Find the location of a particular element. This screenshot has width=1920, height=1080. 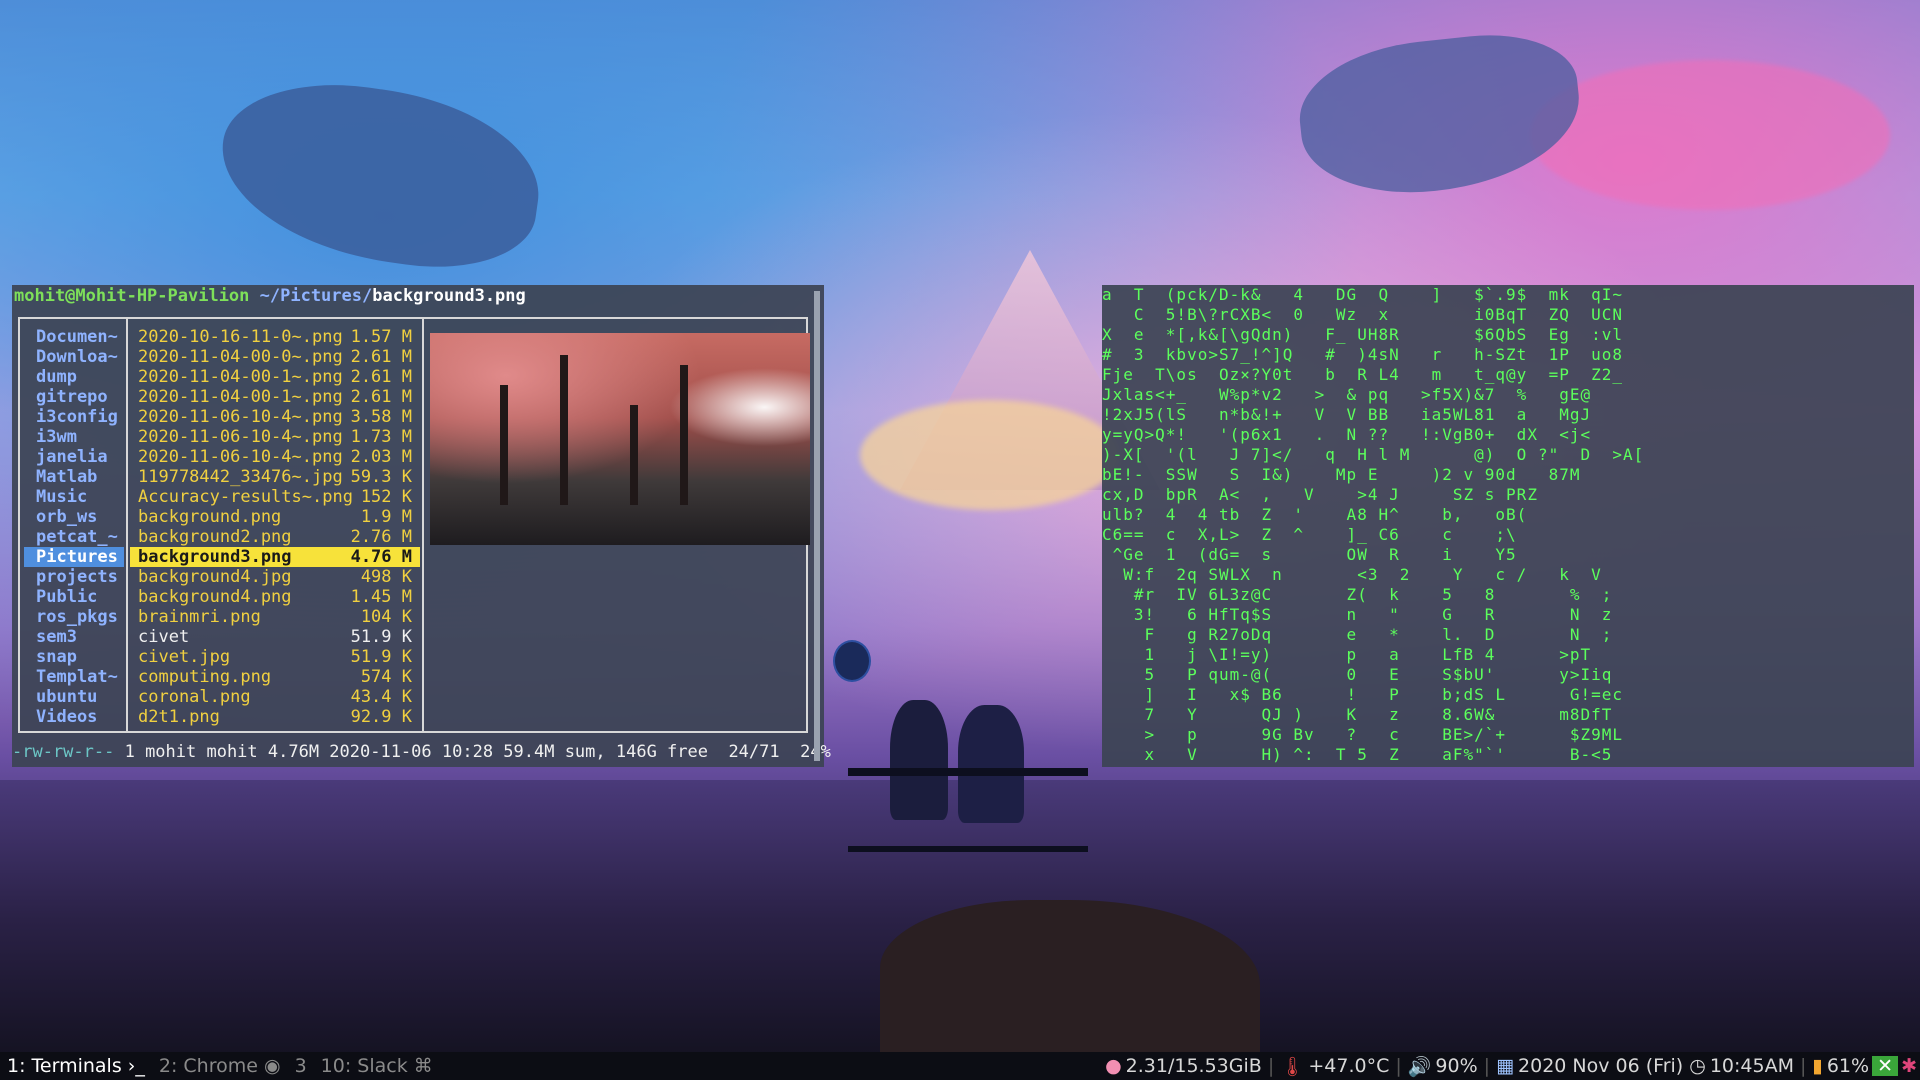

date-value: 2020 Nov 06 (Fri) is located at coordinates (1601, 1066).